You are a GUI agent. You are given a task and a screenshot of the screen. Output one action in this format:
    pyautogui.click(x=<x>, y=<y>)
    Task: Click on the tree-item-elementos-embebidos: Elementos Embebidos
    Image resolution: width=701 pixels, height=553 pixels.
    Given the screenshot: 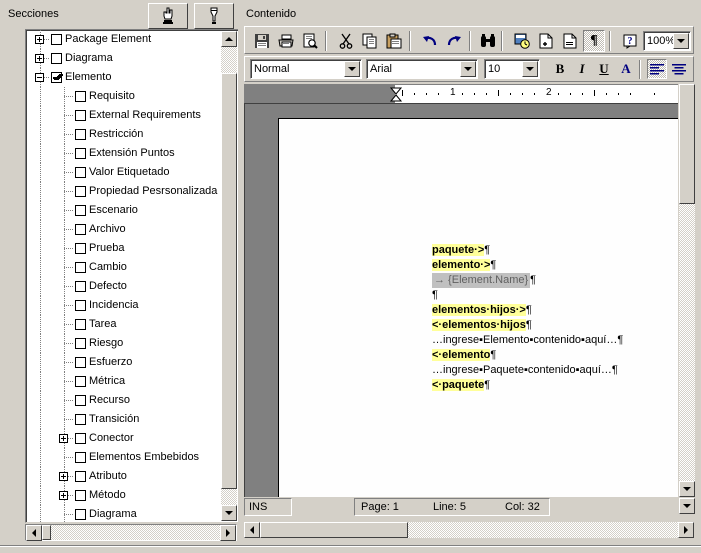 What is the action you would take?
    pyautogui.click(x=123, y=457)
    